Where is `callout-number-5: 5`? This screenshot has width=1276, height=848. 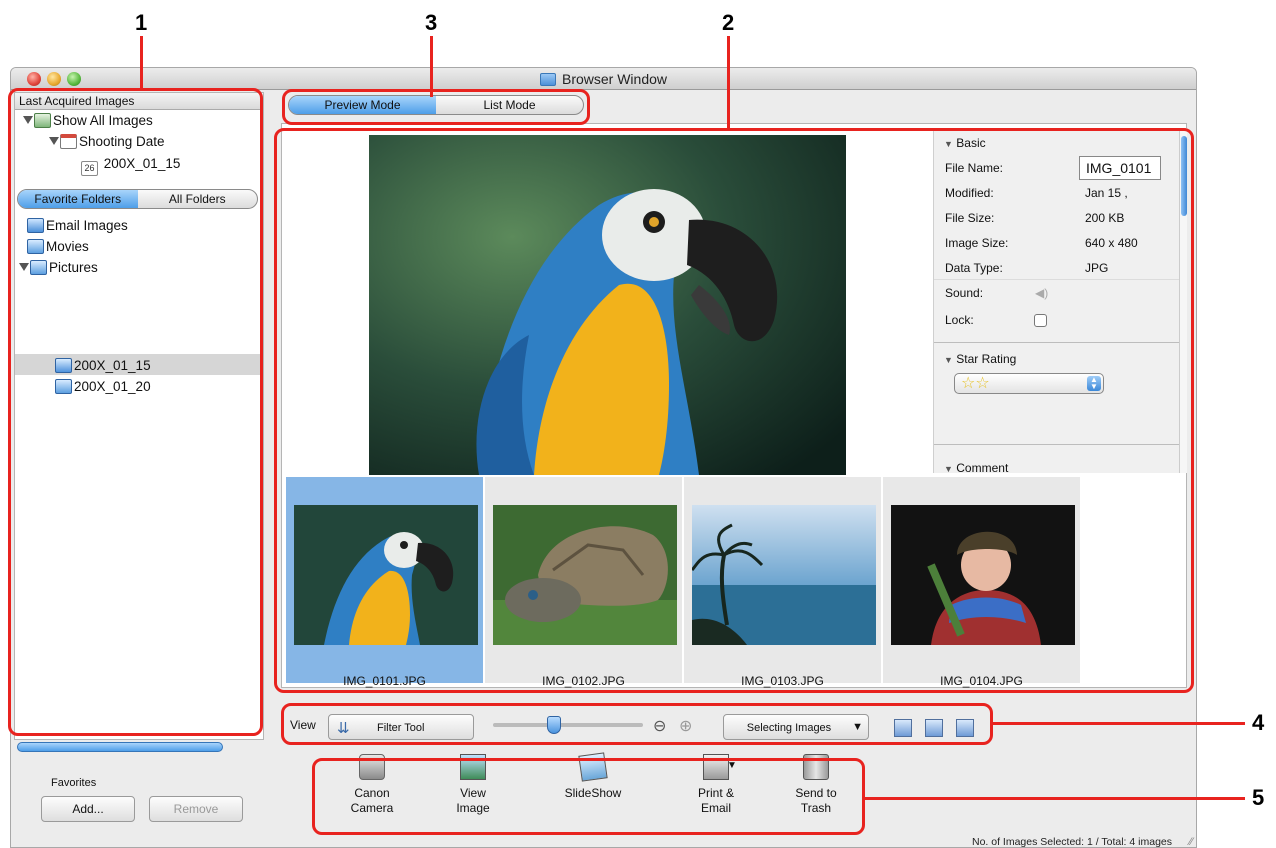
callout-number-5: 5 is located at coordinates (1258, 797).